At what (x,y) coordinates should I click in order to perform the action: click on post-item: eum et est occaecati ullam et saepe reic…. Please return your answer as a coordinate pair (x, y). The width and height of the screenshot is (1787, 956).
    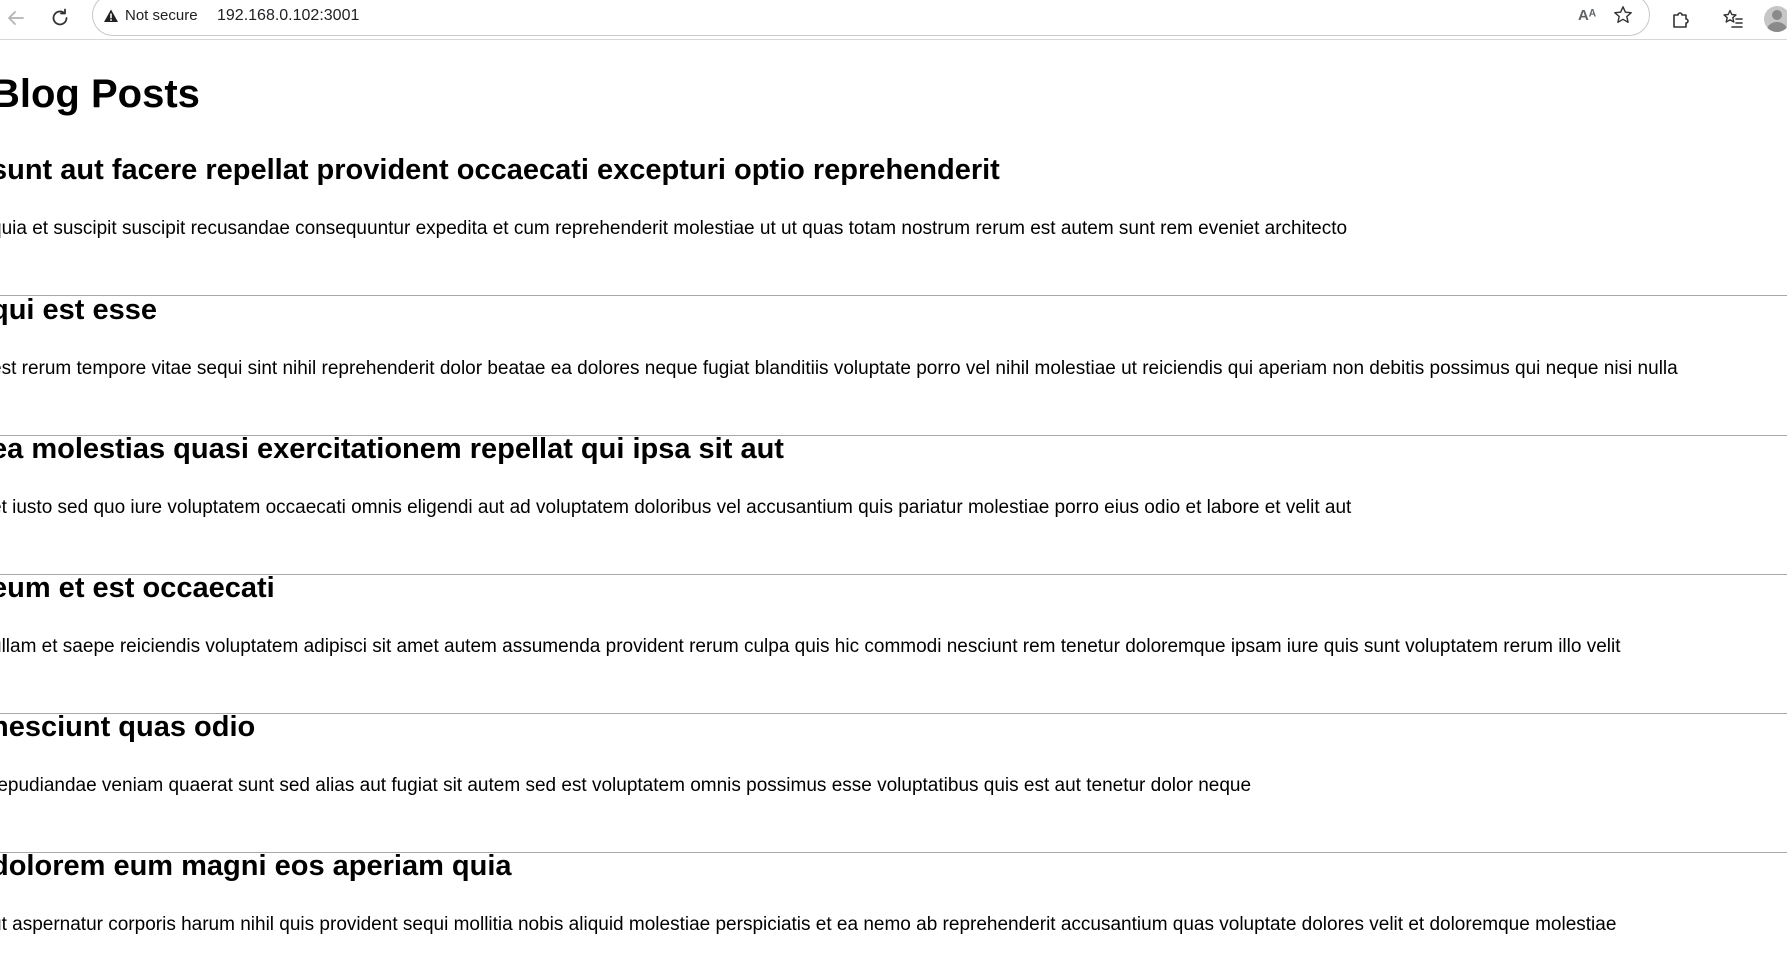
    Looking at the image, I should click on (893, 644).